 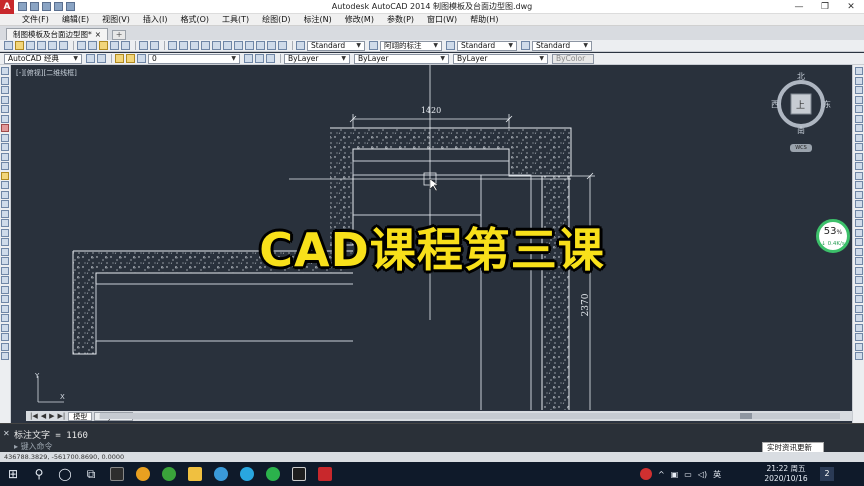 I want to click on pan-icon, so click(x=172, y=45).